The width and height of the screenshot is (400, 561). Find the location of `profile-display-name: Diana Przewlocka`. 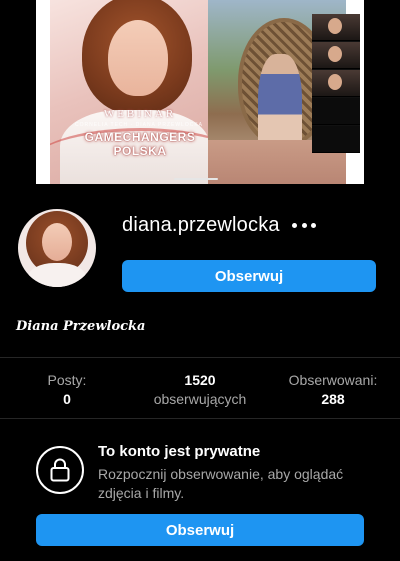

profile-display-name: Diana Przewlocka is located at coordinates (81, 326).